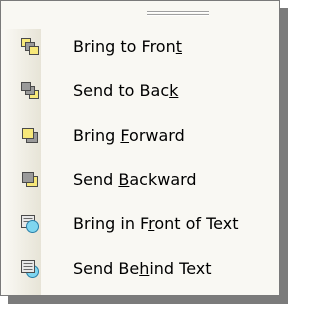 Image resolution: width=320 pixels, height=315 pixels. What do you see at coordinates (129, 135) in the screenshot?
I see `menu-item-label: Bring Forward` at bounding box center [129, 135].